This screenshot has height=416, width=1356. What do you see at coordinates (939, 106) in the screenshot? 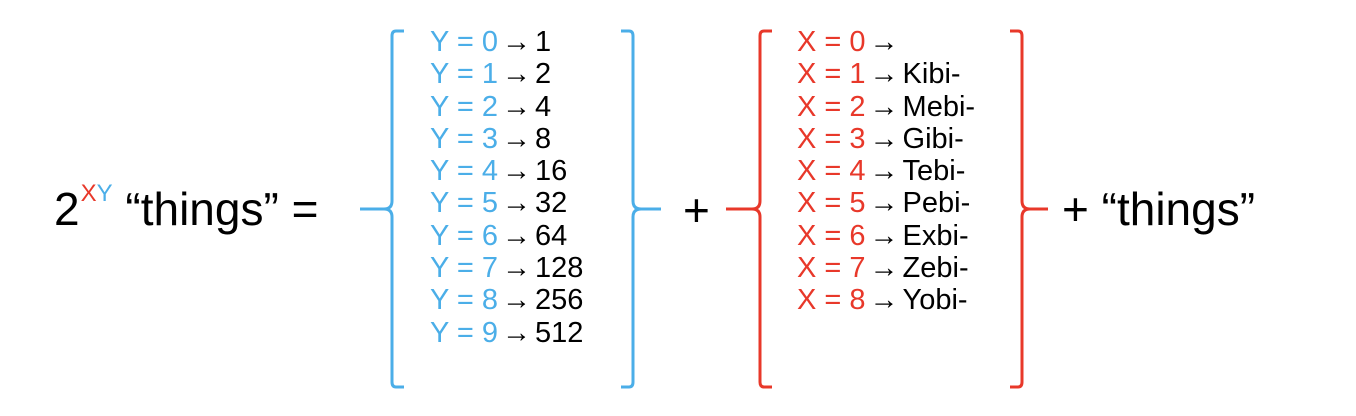
I see `x-prefix: Mebi-` at bounding box center [939, 106].